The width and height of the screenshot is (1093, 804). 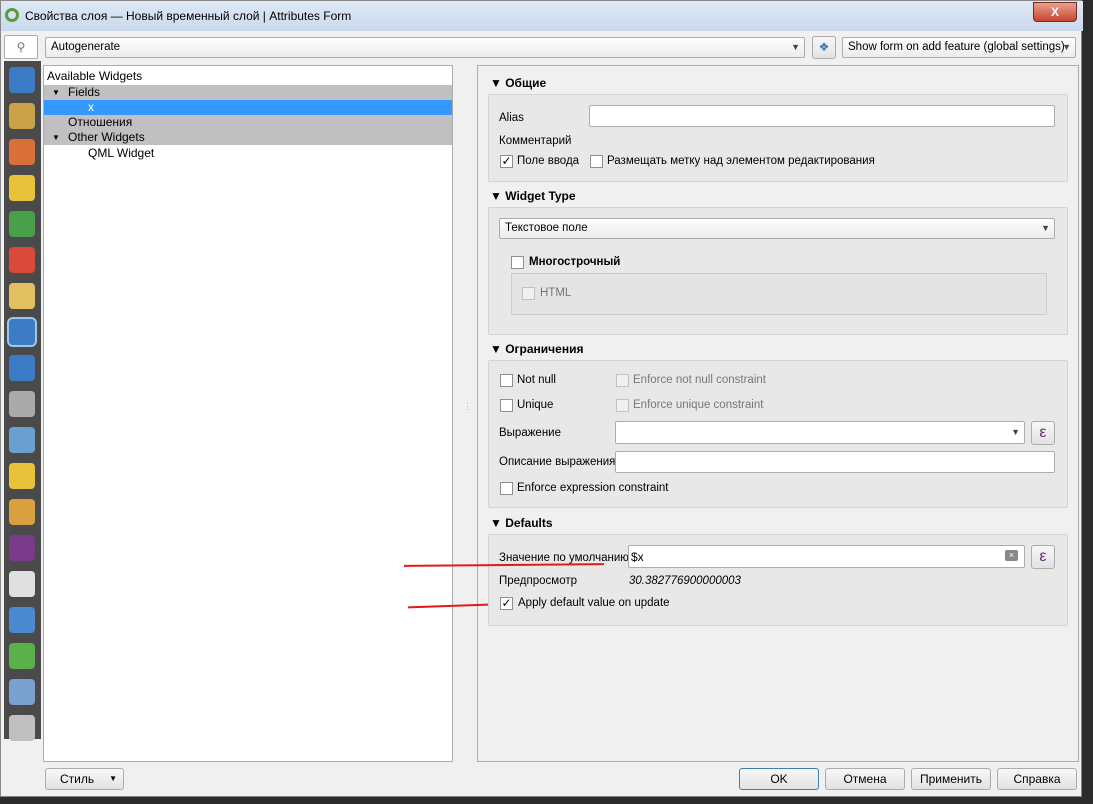 What do you see at coordinates (21, 47) in the screenshot?
I see `search-icon: ⚲` at bounding box center [21, 47].